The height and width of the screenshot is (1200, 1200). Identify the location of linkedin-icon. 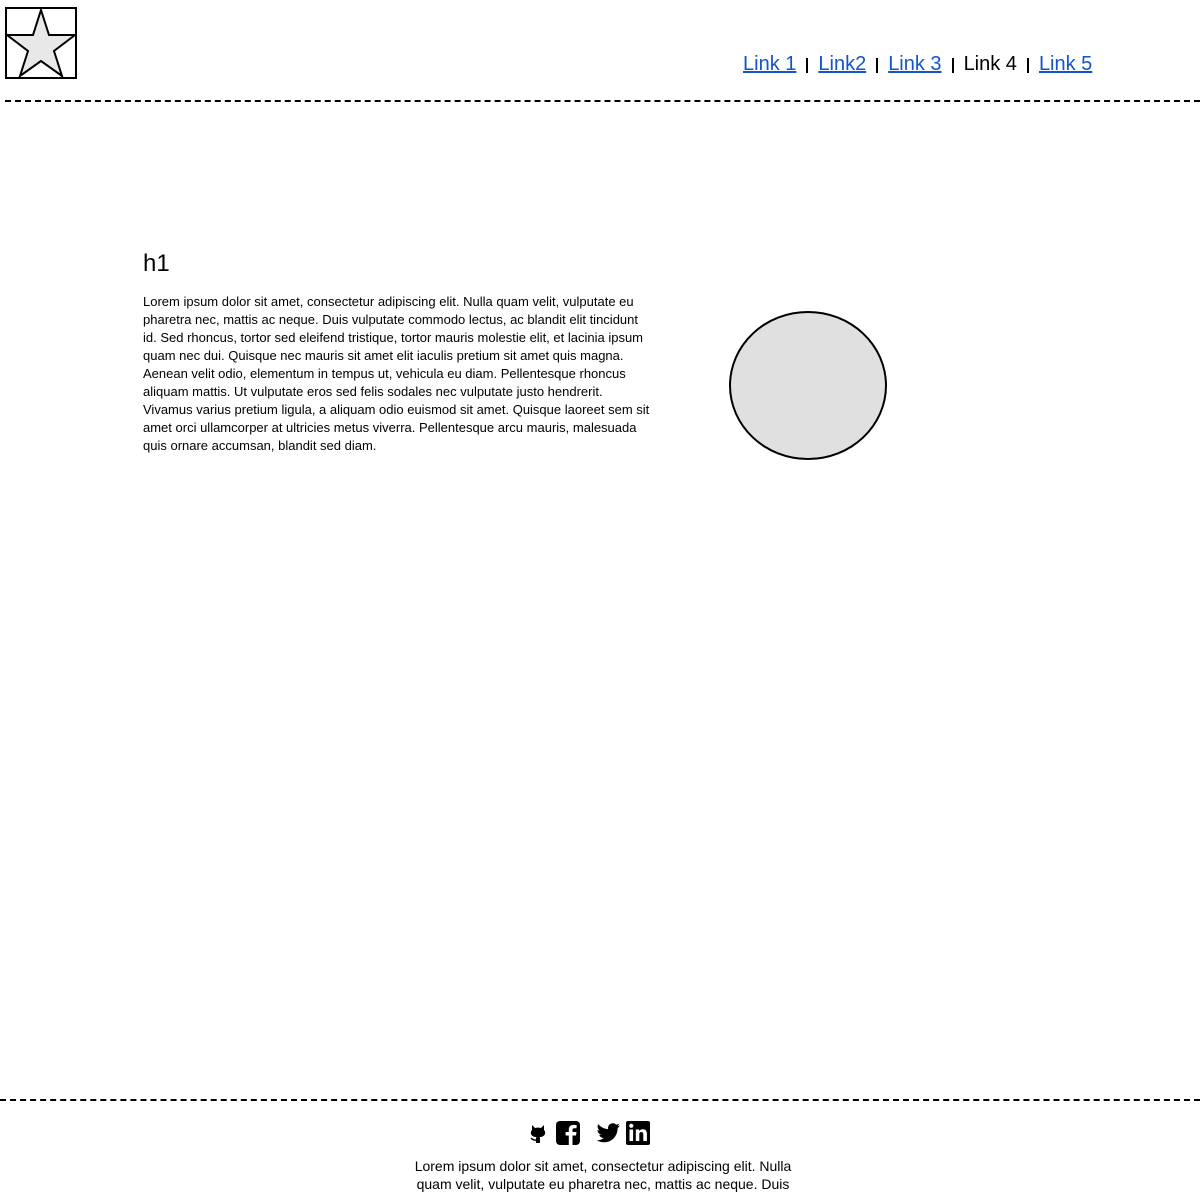
(638, 1133).